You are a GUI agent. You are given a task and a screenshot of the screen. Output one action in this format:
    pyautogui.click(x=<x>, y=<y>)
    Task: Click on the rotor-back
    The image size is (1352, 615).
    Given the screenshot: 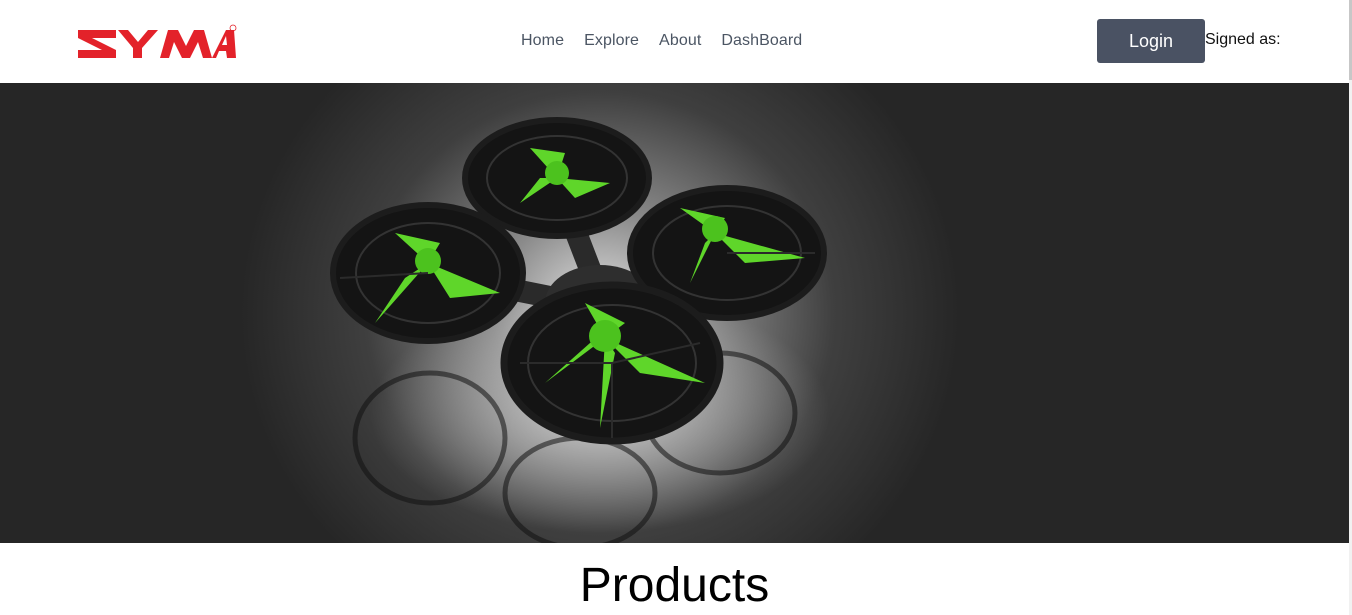 What is the action you would take?
    pyautogui.click(x=557, y=178)
    